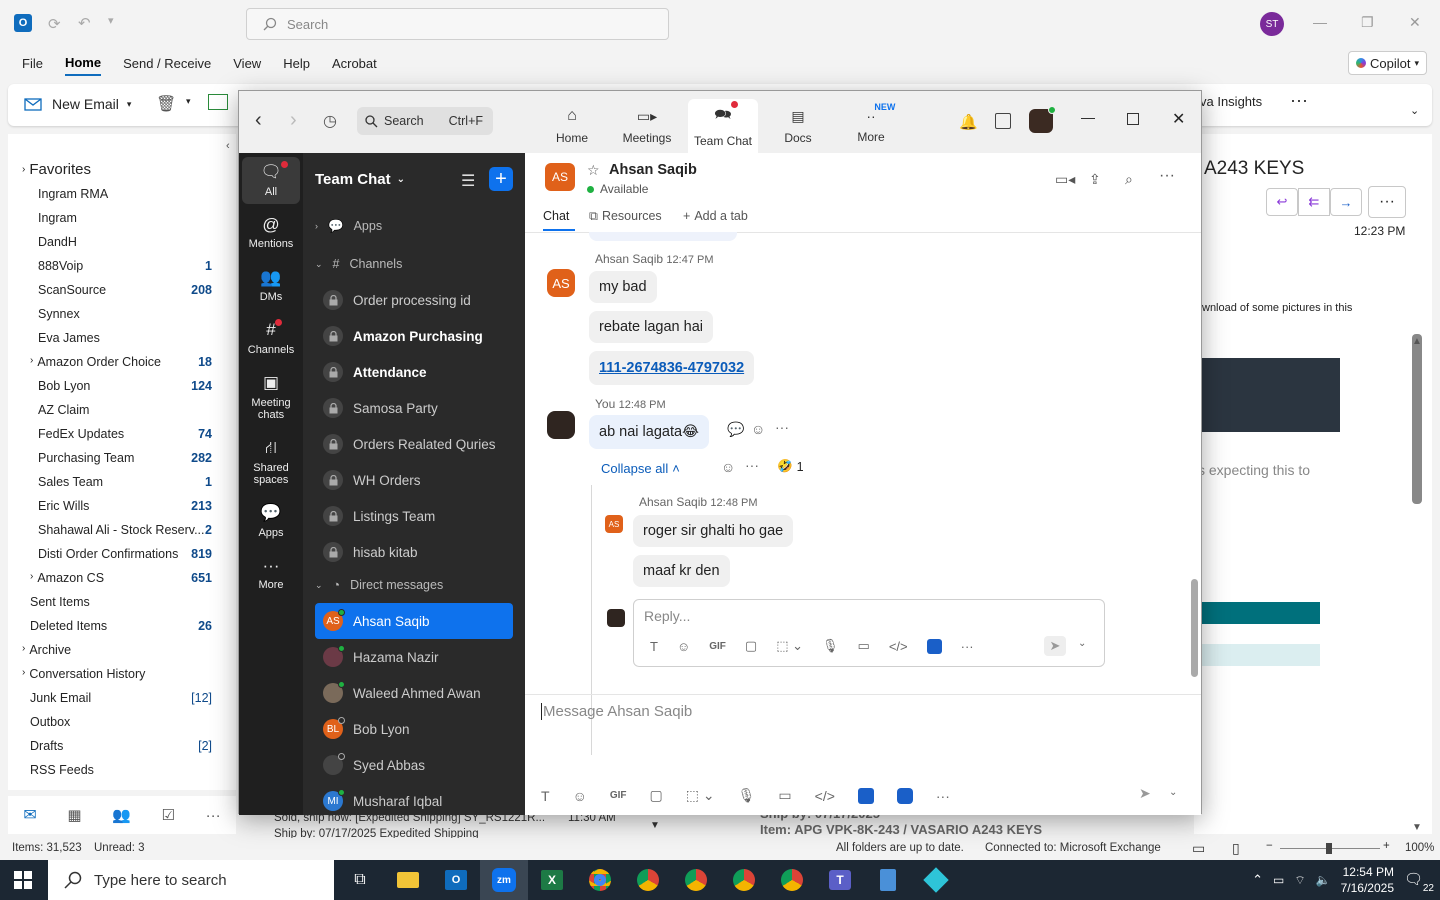 The image size is (1440, 900). Describe the element at coordinates (1231, 101) in the screenshot. I see `insights-label: va Insights` at that location.